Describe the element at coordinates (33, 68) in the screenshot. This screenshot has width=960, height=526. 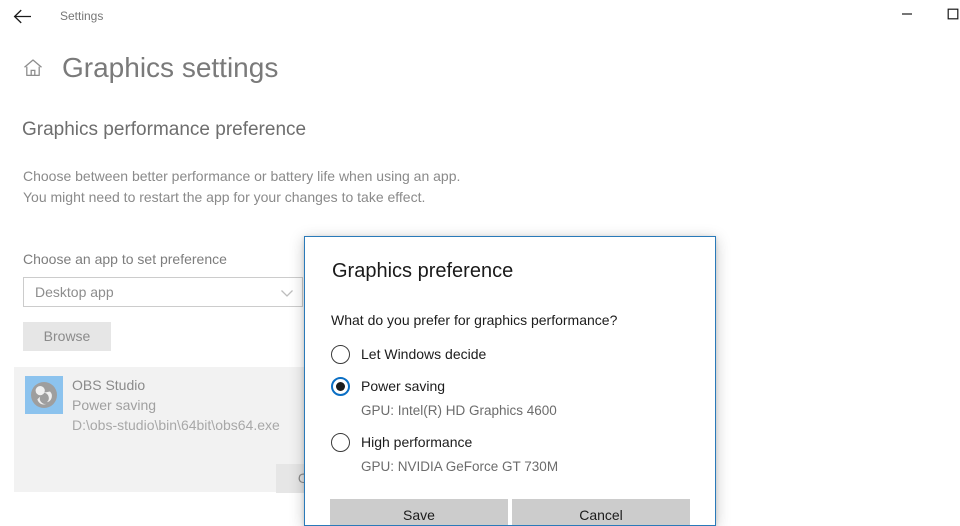
I see `home-icon` at that location.